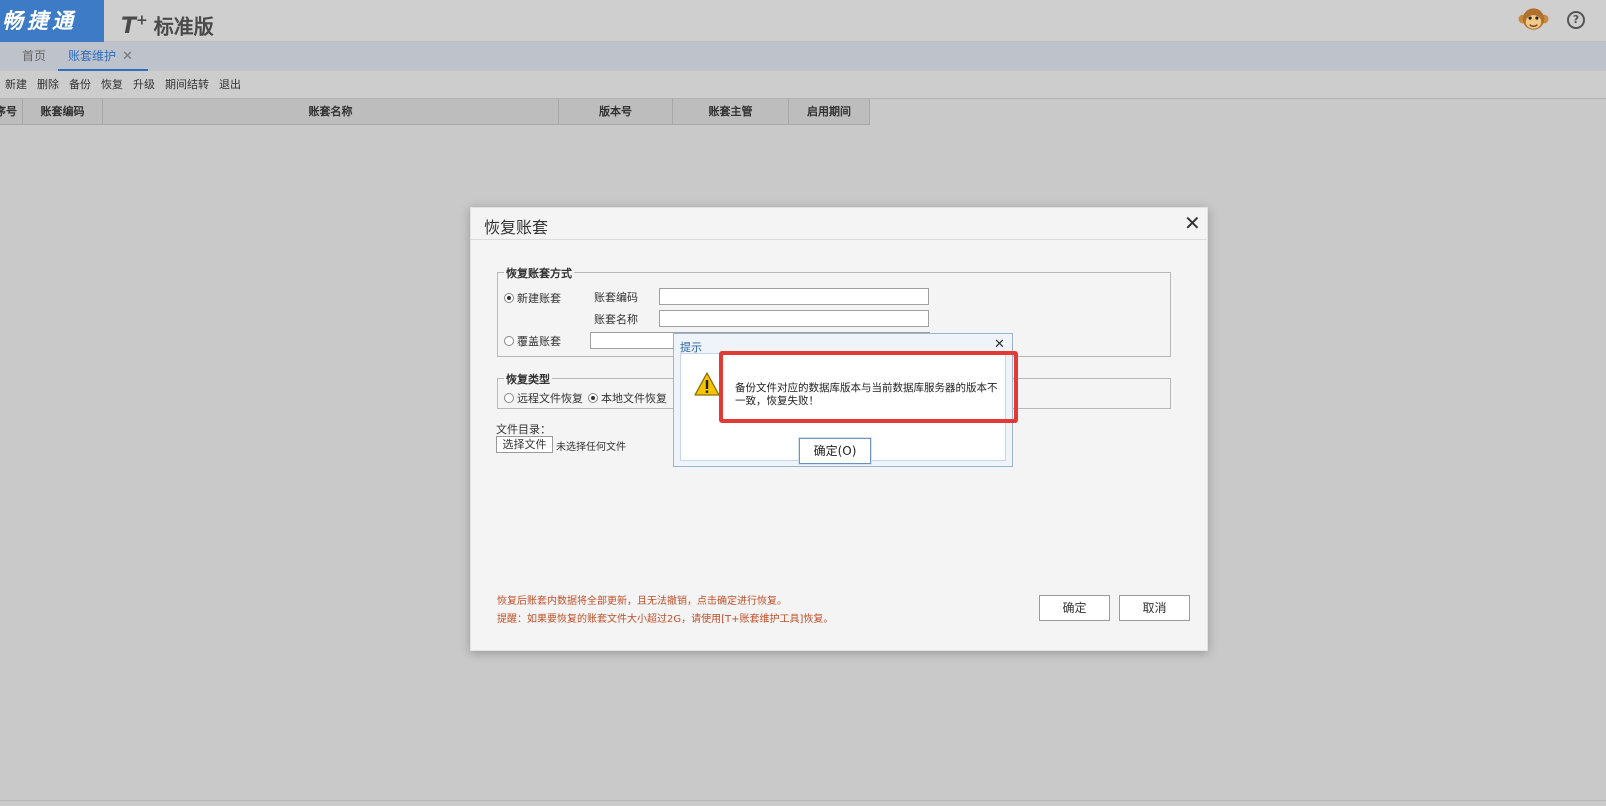  I want to click on tab-home: 首页, so click(34, 56).